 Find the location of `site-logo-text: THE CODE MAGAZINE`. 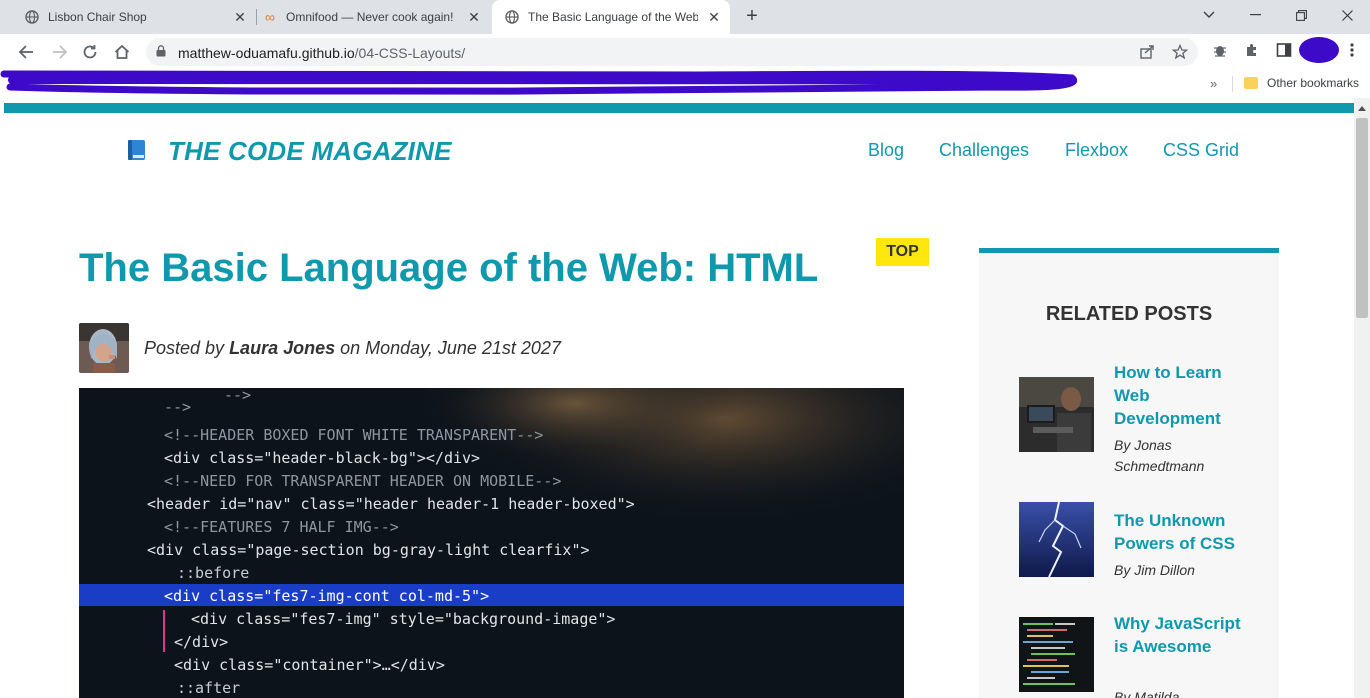

site-logo-text: THE CODE MAGAZINE is located at coordinates (310, 151).